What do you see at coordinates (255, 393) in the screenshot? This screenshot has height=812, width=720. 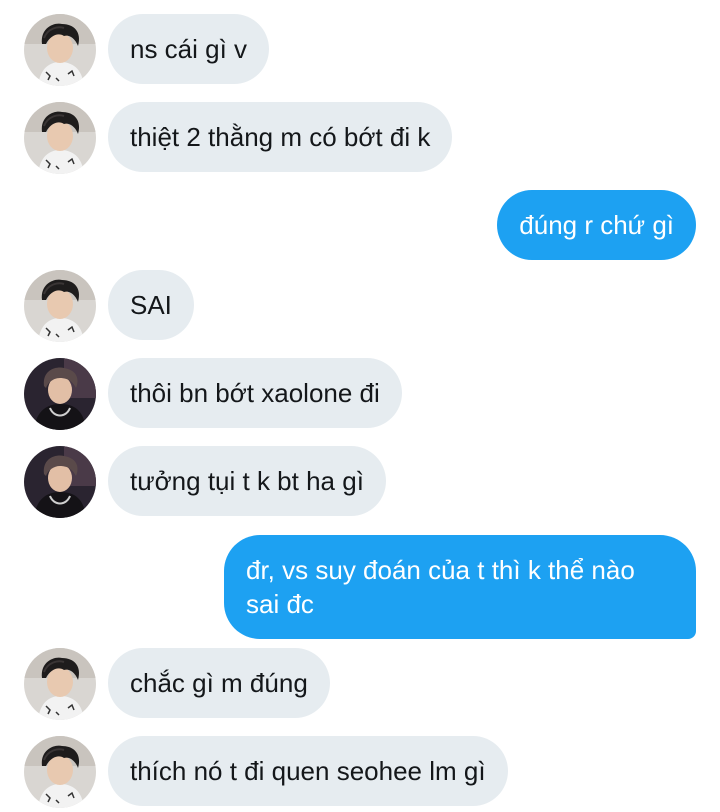 I see `incoming-message-bubble: thôi bn bớt xaolone đi` at bounding box center [255, 393].